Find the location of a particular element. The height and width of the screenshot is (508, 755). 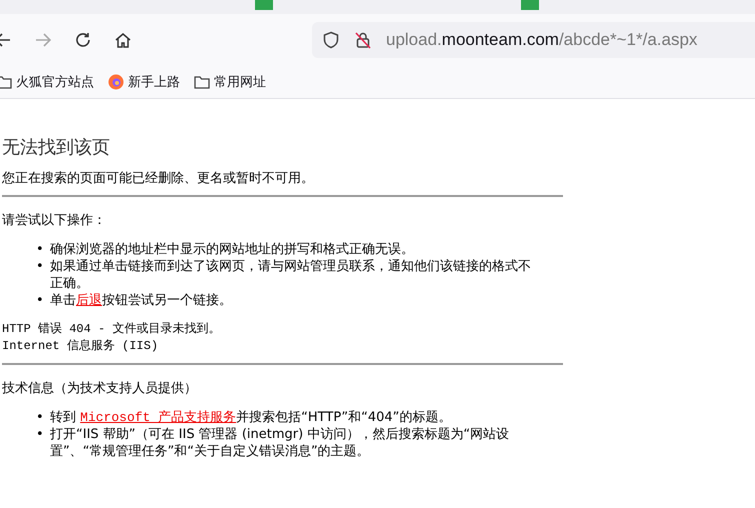

text-link: Microsoft 产品支持服务 is located at coordinates (158, 417).